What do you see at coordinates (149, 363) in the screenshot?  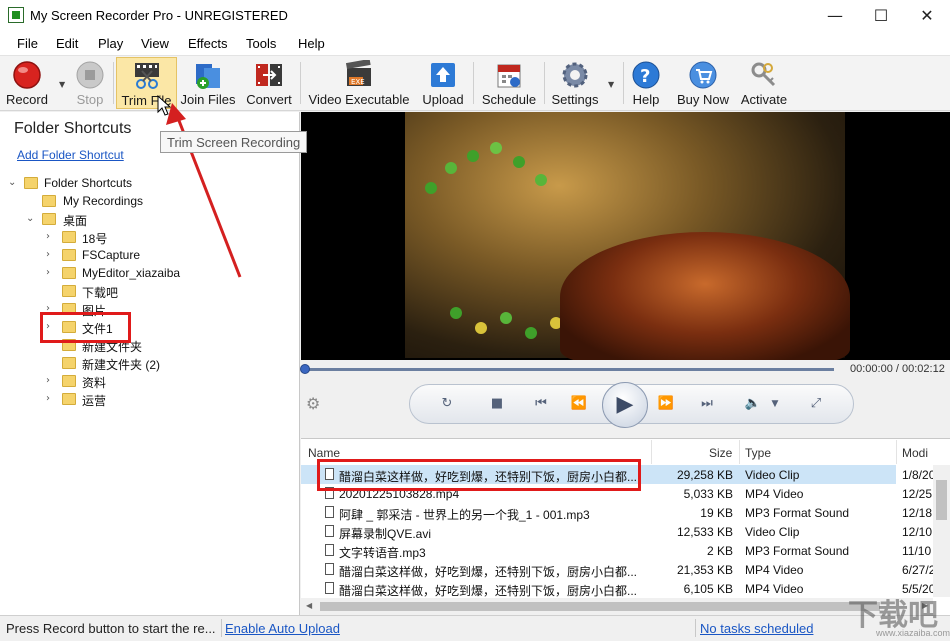 I see `tree-item: 新建文件夹 (2)` at bounding box center [149, 363].